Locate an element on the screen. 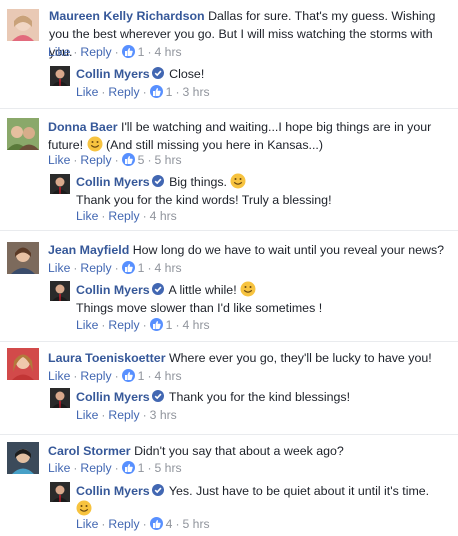  reply-actions: Like · Reply · 3 hrs is located at coordinates (126, 415).